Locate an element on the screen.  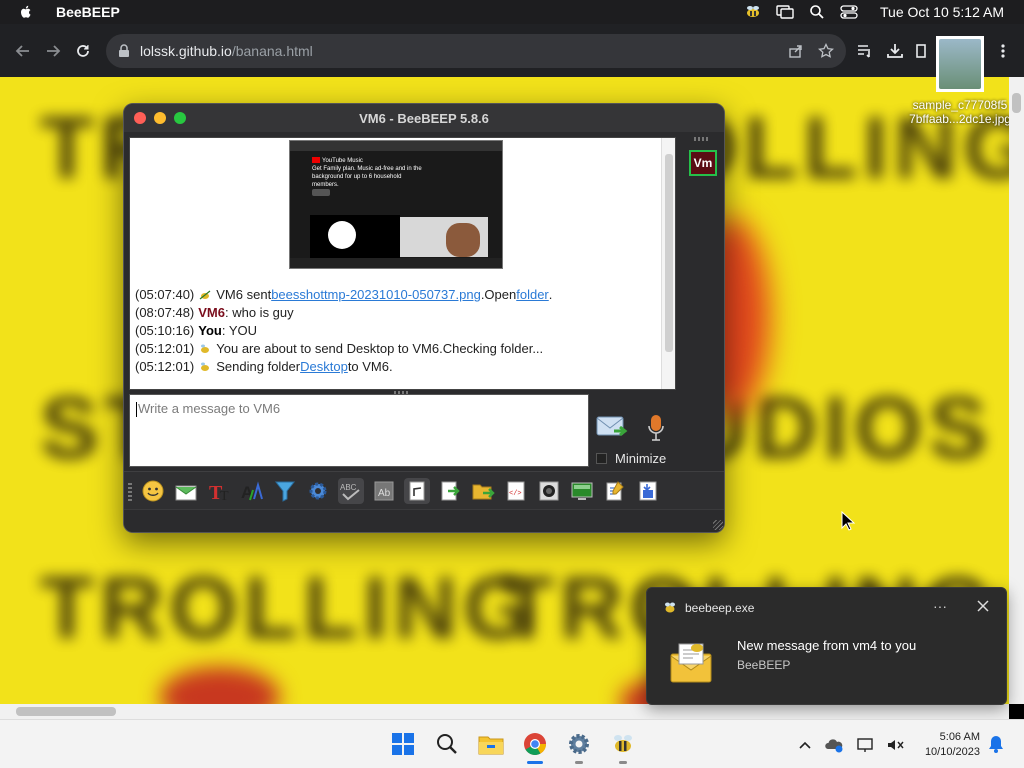
forward-button is located at coordinates (53, 51).